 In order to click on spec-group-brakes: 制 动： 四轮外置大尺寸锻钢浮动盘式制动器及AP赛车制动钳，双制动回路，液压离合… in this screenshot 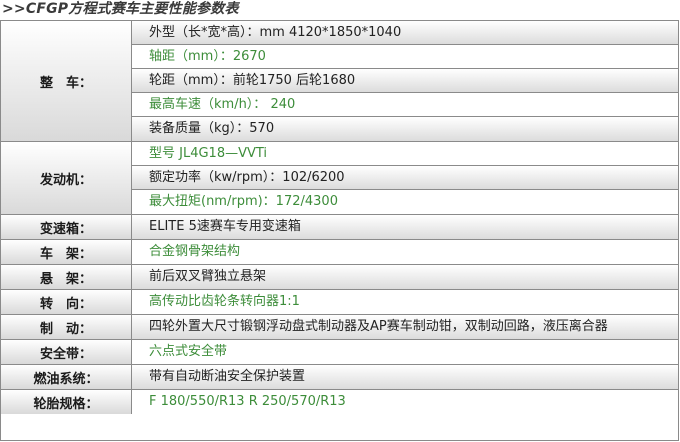, I will do `click(339, 328)`.